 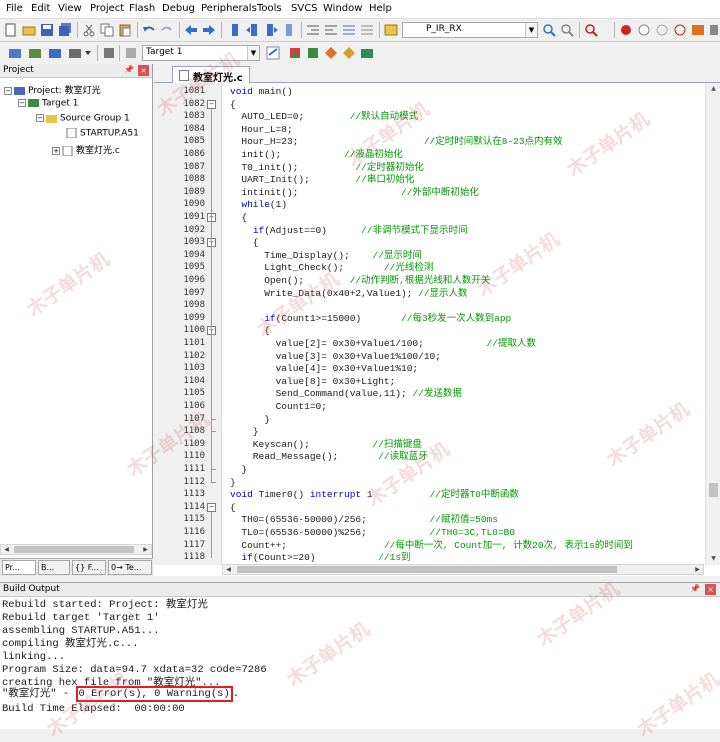 I want to click on find-icon, so click(x=549, y=30).